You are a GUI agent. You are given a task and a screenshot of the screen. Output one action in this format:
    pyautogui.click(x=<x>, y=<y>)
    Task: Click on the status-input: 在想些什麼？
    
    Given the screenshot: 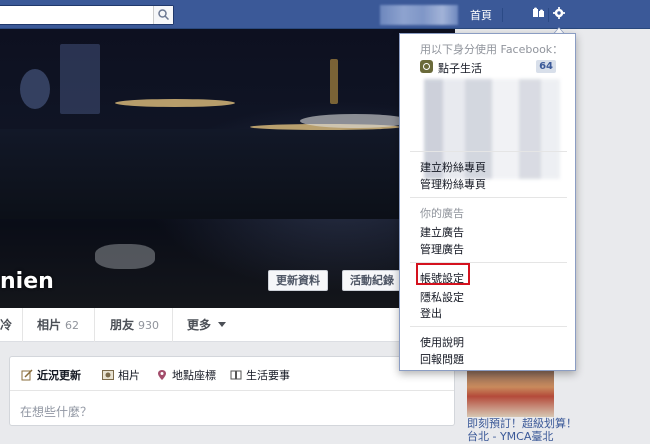 What is the action you would take?
    pyautogui.click(x=56, y=411)
    